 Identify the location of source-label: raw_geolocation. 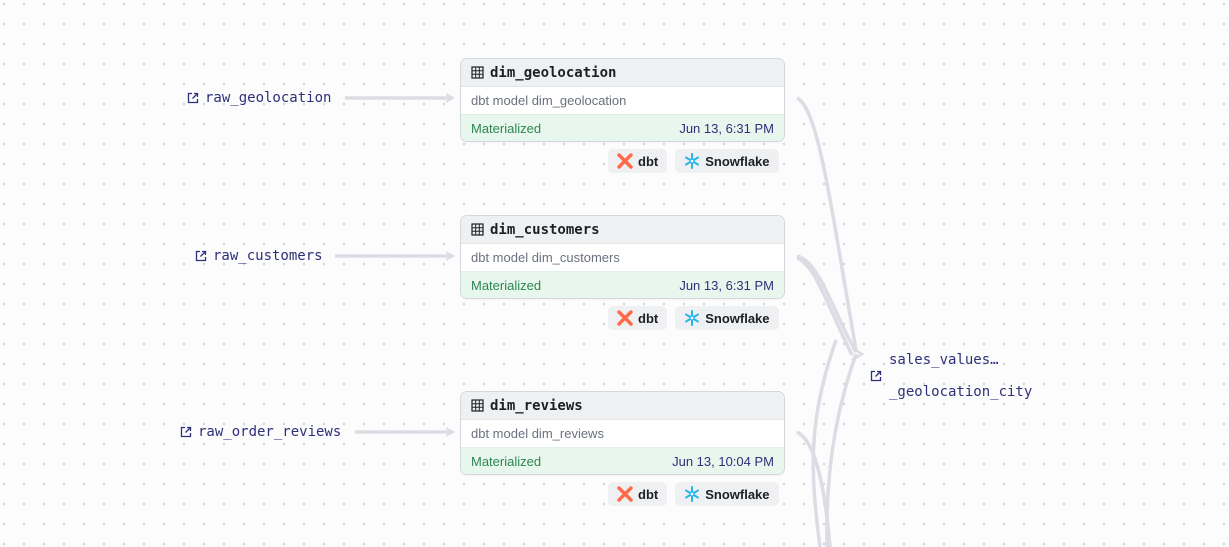
(268, 98).